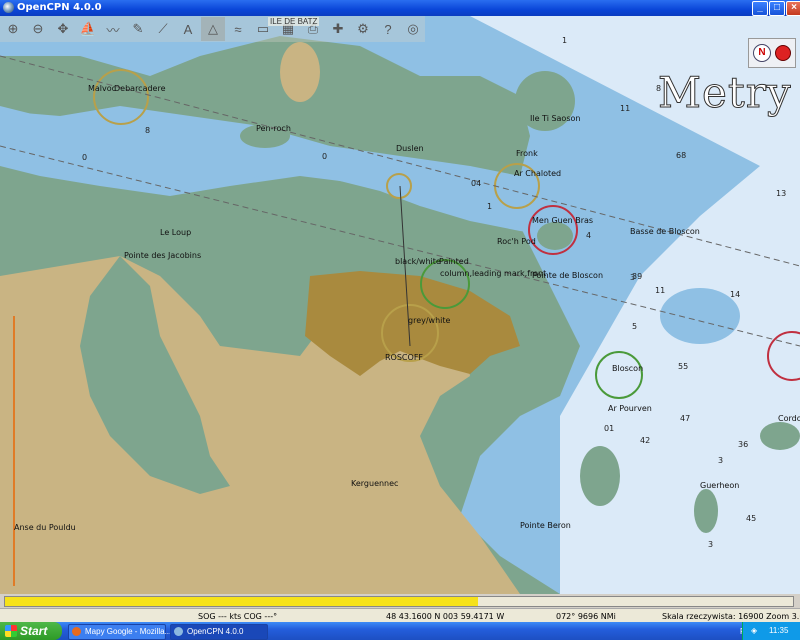  I want to click on depth-sounding: 01, so click(609, 428).